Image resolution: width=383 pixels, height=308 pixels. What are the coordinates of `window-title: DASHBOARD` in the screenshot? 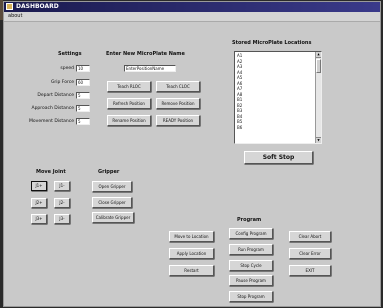 It's located at (37, 6).